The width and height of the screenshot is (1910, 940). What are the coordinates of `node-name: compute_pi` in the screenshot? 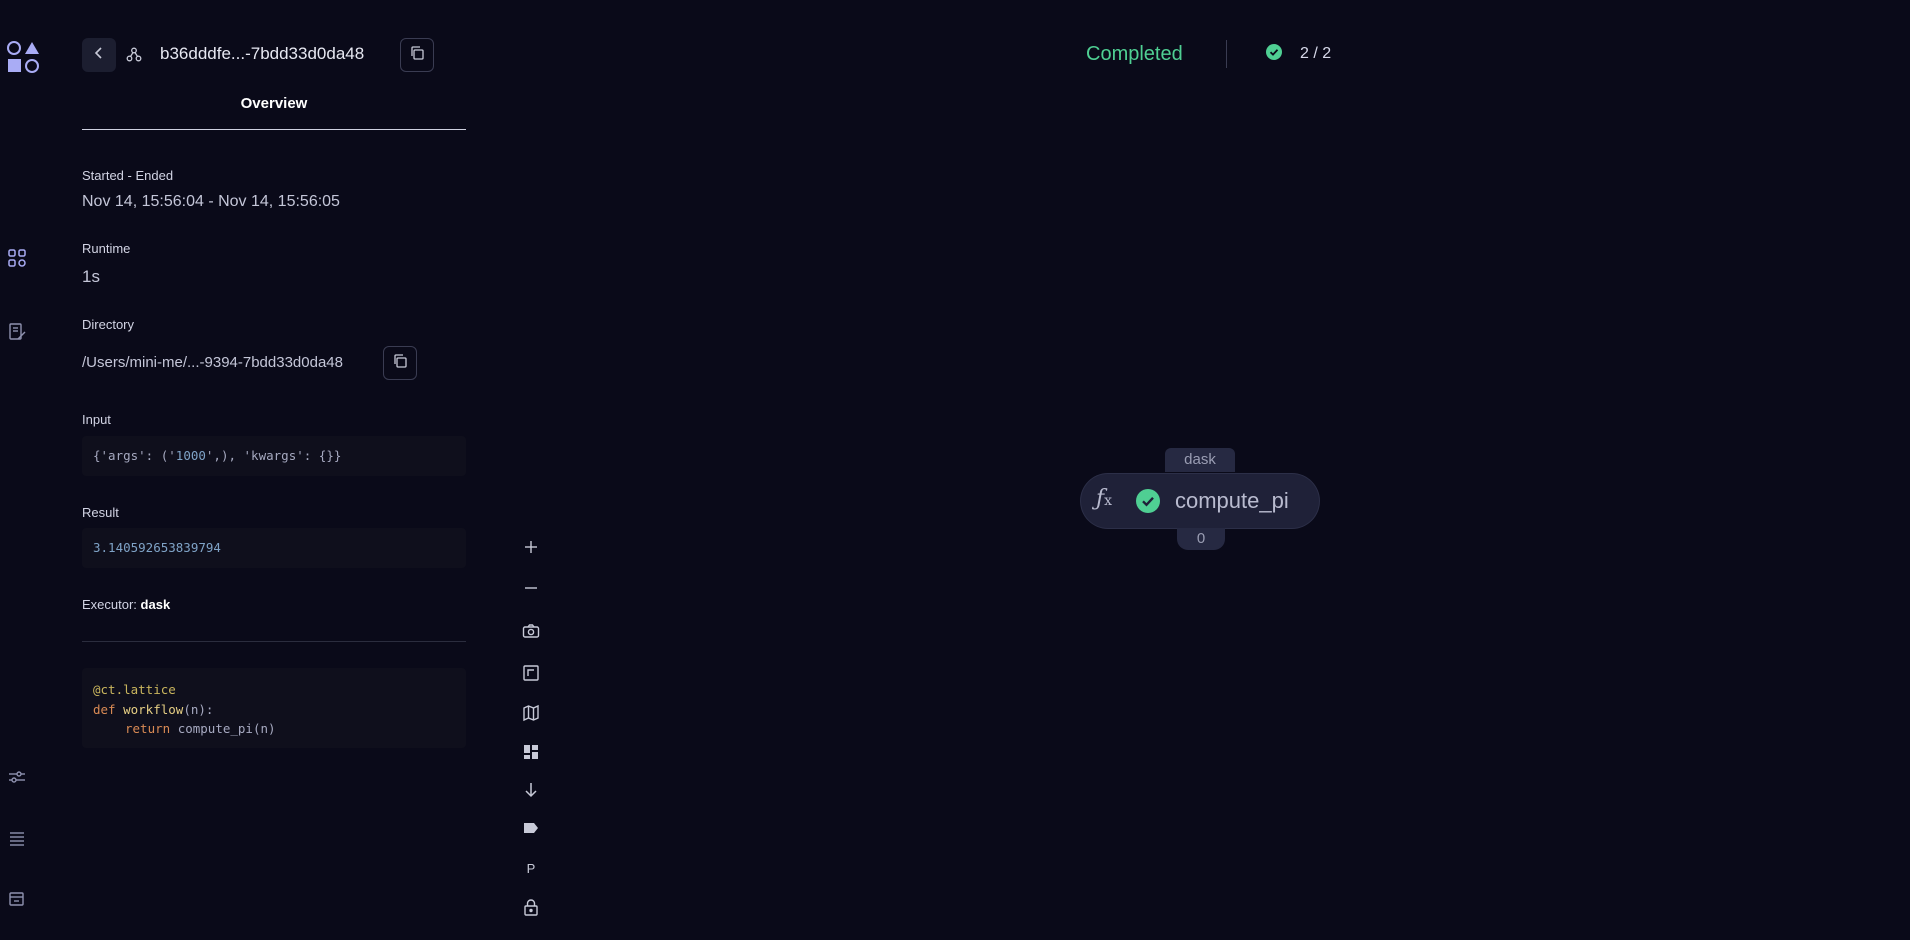 It's located at (1232, 500).